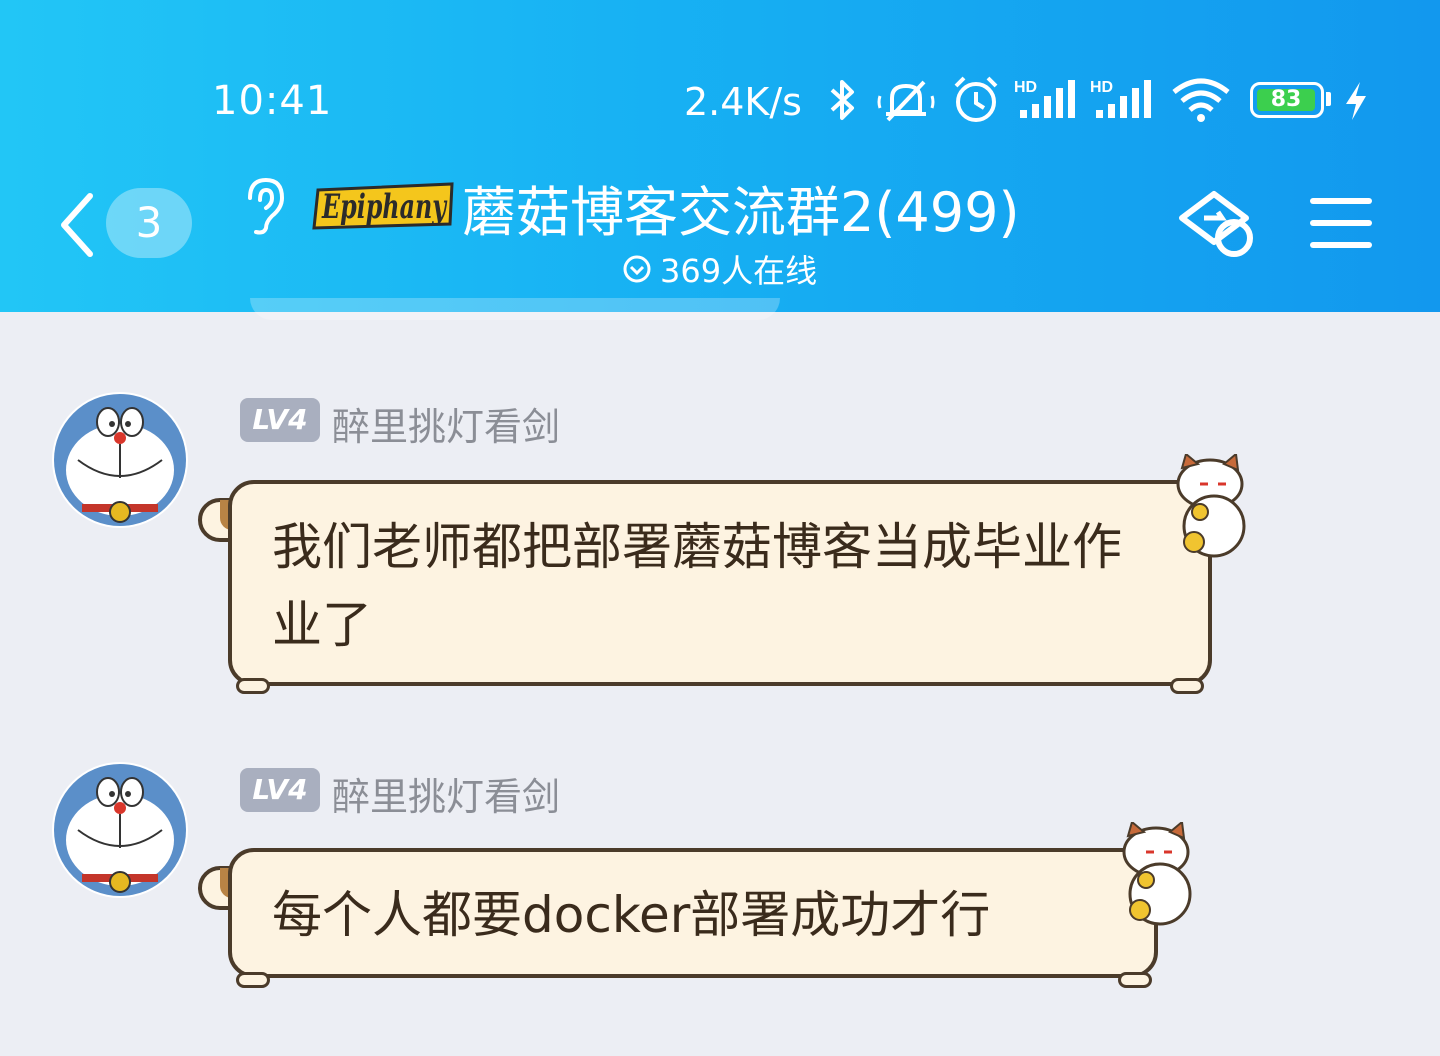 The height and width of the screenshot is (1056, 1440). I want to click on message-text: 每个人都要docker部署成功才行, so click(631, 915).